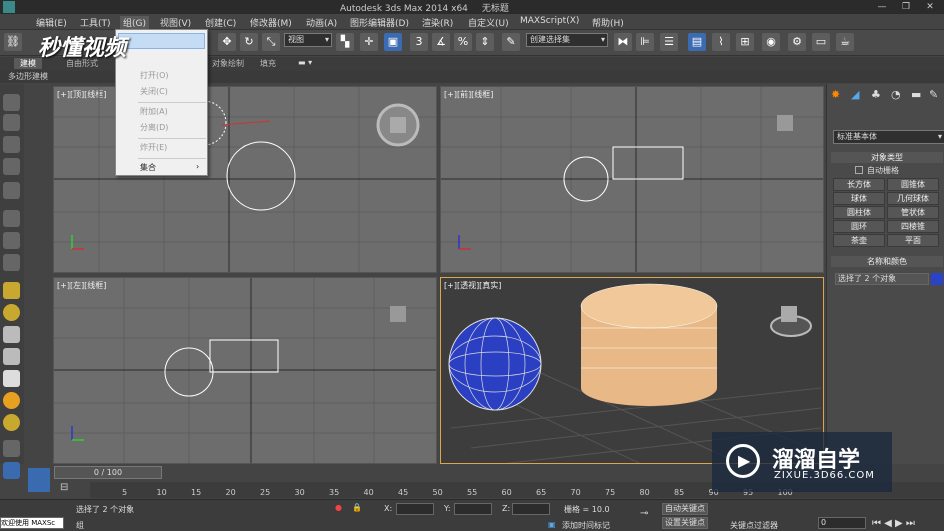 This screenshot has height=531, width=944. What do you see at coordinates (685, 523) in the screenshot?
I see `set-key-button: 设置关键点` at bounding box center [685, 523].